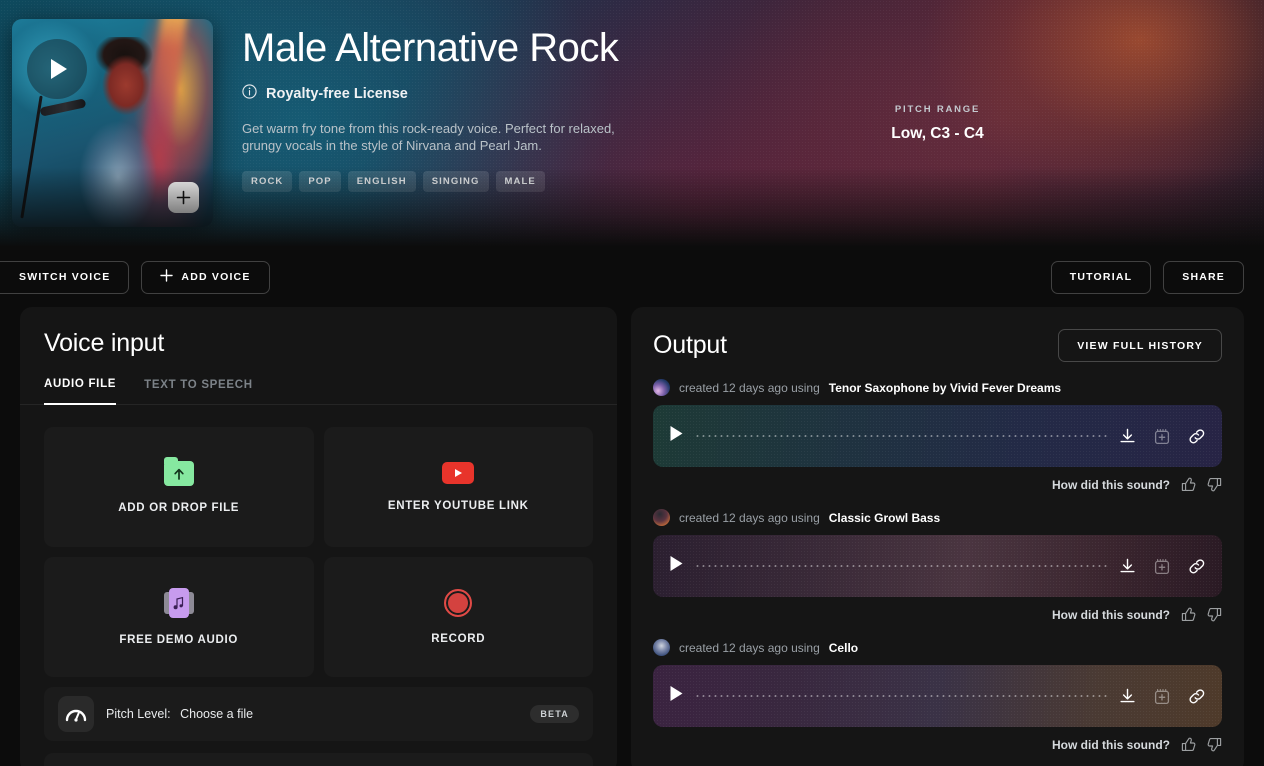 Image resolution: width=1264 pixels, height=766 pixels. What do you see at coordinates (632, 277) in the screenshot?
I see `voice-toolbar: SWITCH VOICE ADD VOICE TUTORIAL SHARE` at bounding box center [632, 277].